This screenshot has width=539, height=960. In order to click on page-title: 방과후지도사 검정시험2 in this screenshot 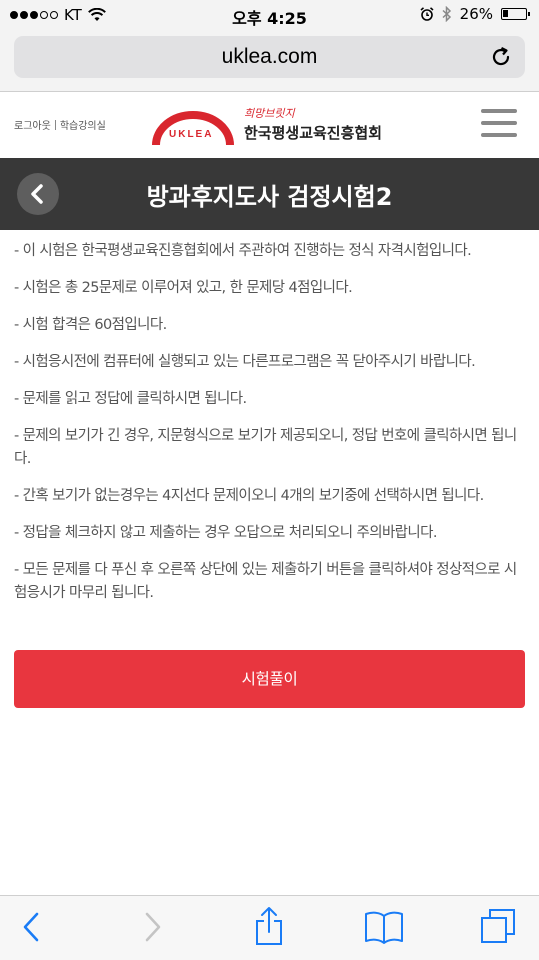, I will do `click(269, 197)`.